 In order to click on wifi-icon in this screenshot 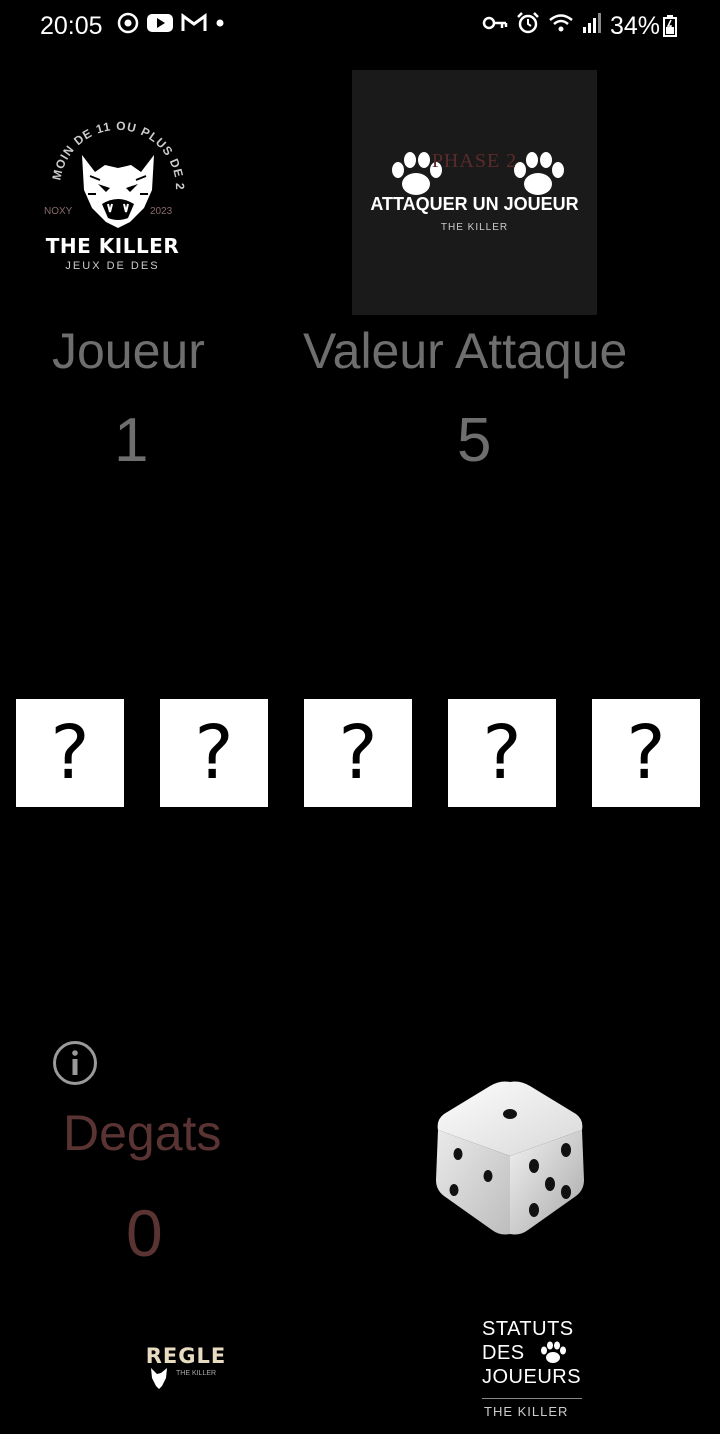, I will do `click(561, 23)`.